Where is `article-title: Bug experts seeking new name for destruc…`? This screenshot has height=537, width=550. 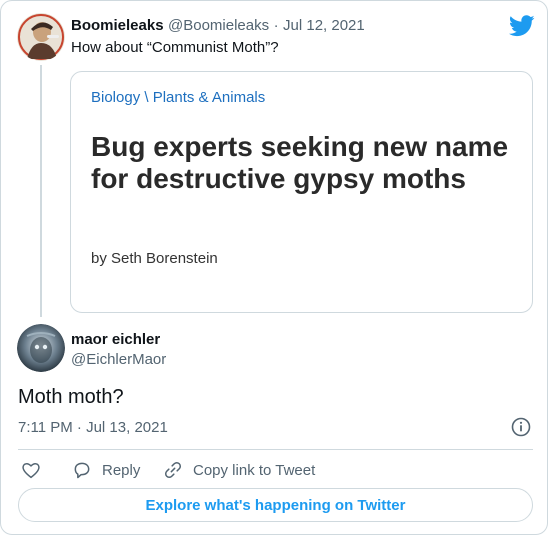
article-title: Bug experts seeking new name for destruc… is located at coordinates (301, 163).